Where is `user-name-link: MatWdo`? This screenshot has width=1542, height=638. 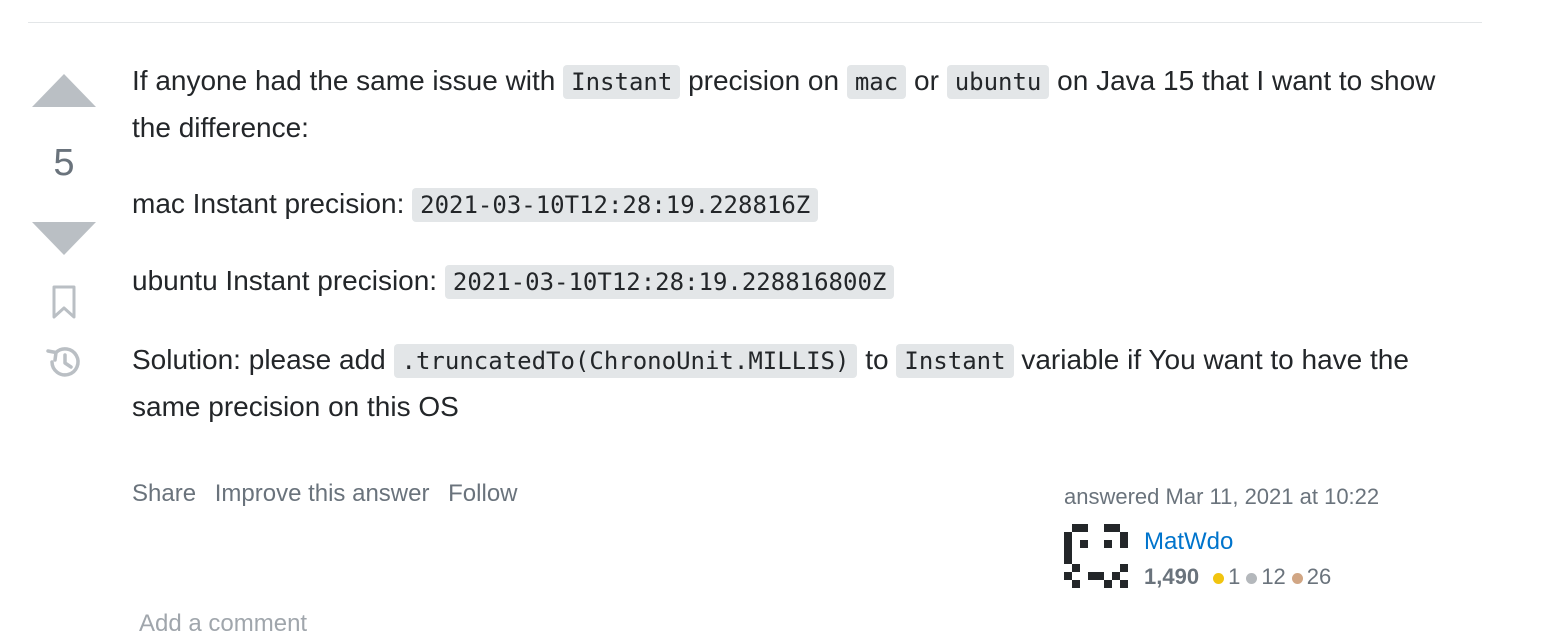 user-name-link: MatWdo is located at coordinates (1188, 542).